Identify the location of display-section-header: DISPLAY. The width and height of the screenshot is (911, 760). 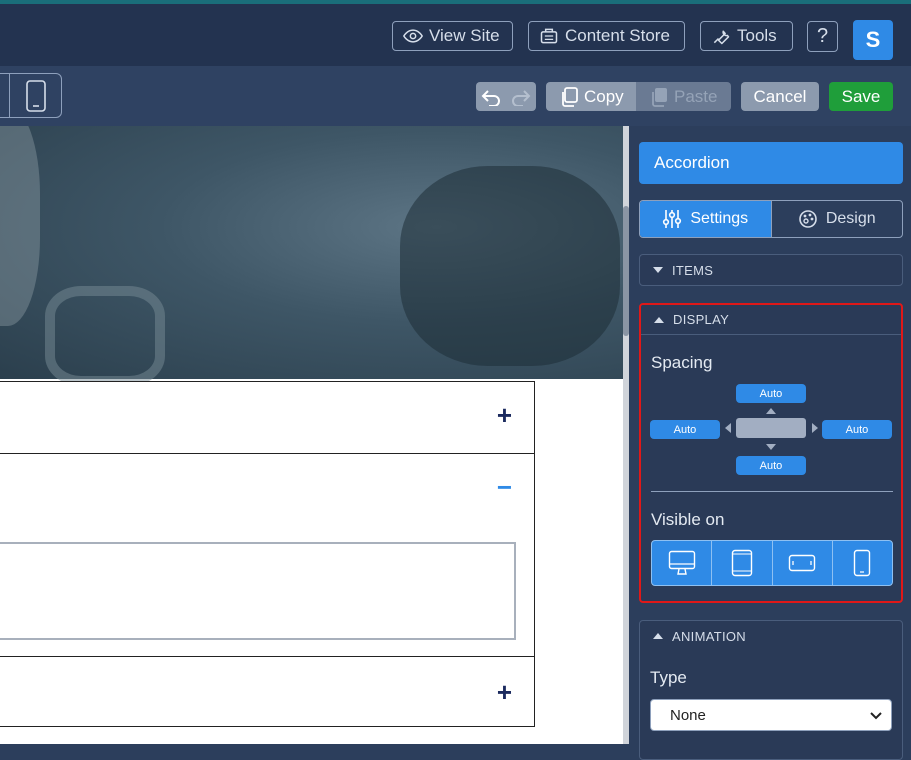
(771, 320).